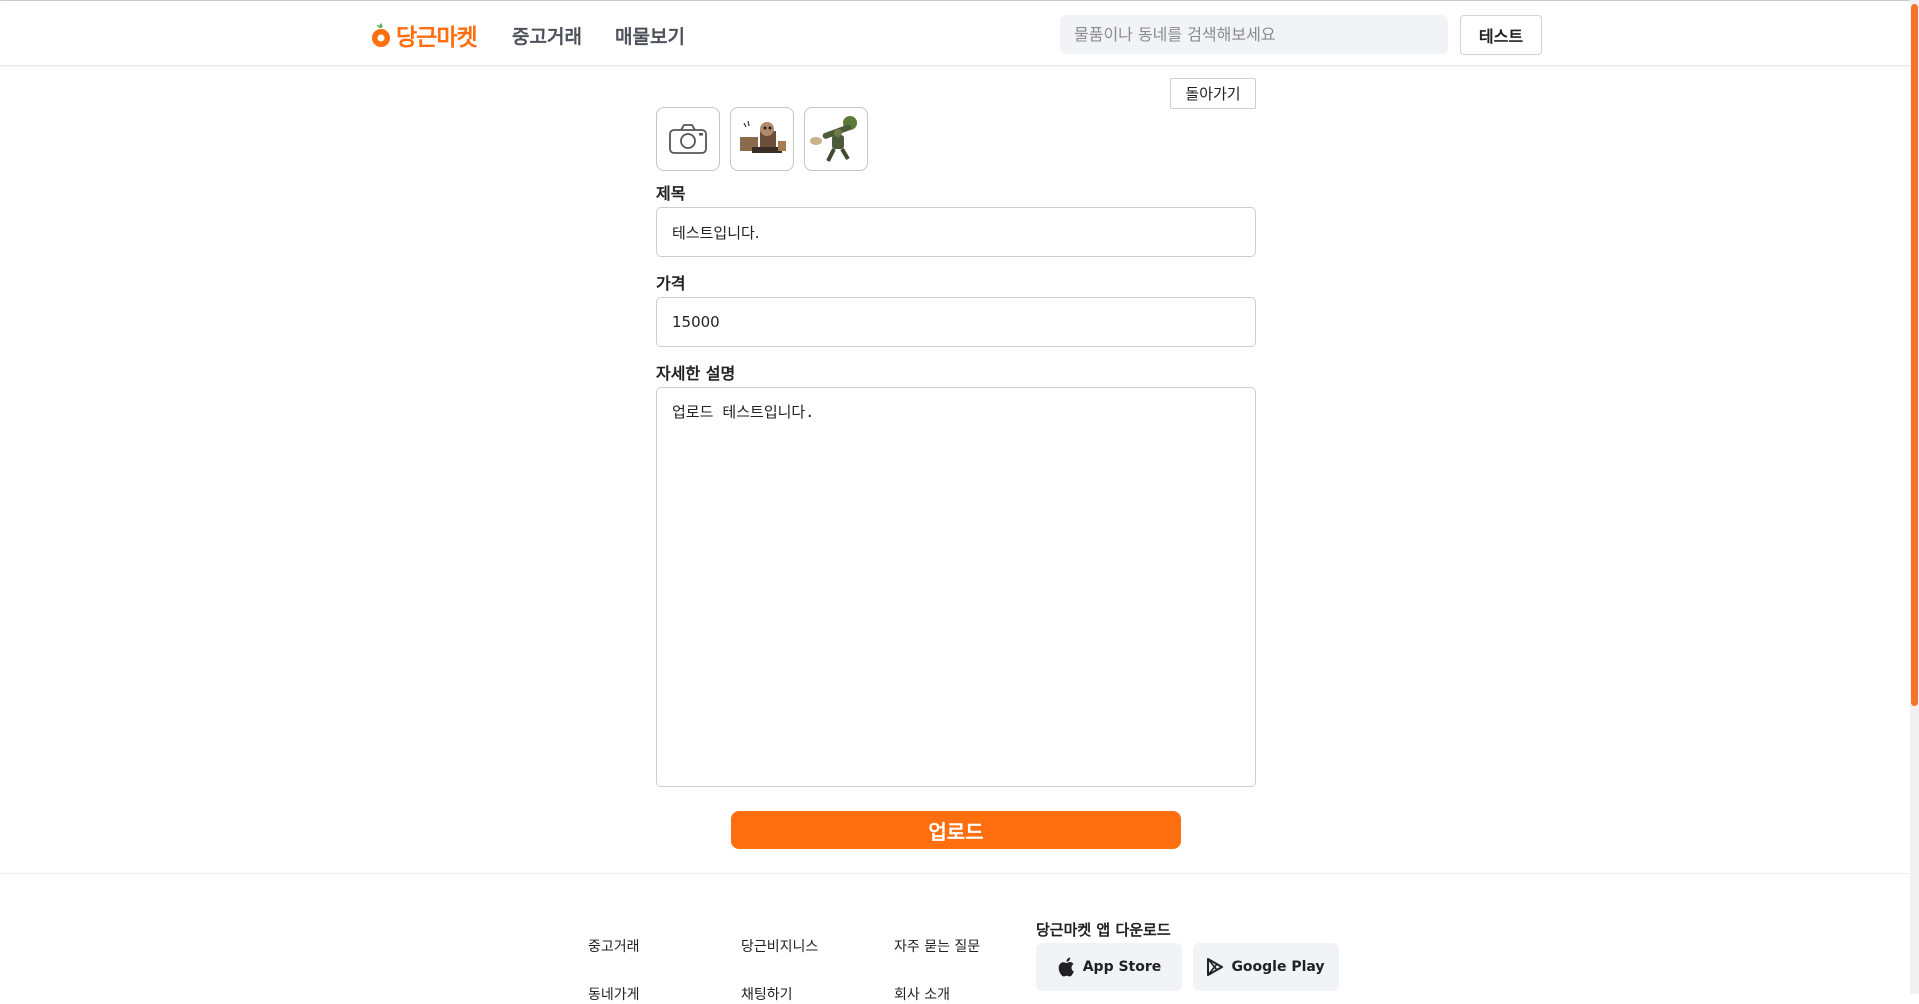  What do you see at coordinates (779, 946) in the screenshot?
I see `footer-link: 당근비지니스` at bounding box center [779, 946].